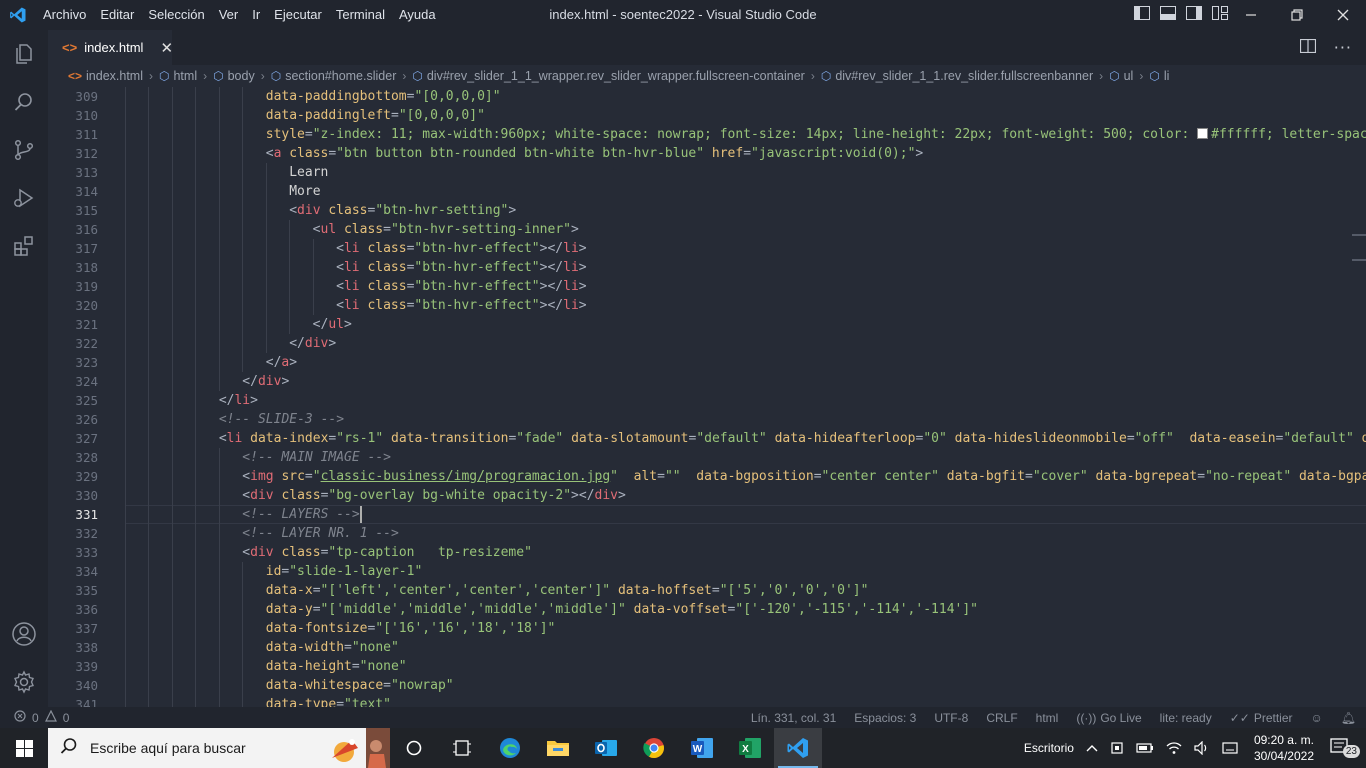  What do you see at coordinates (417, 15) in the screenshot?
I see `menu-ayuda: Ayuda` at bounding box center [417, 15].